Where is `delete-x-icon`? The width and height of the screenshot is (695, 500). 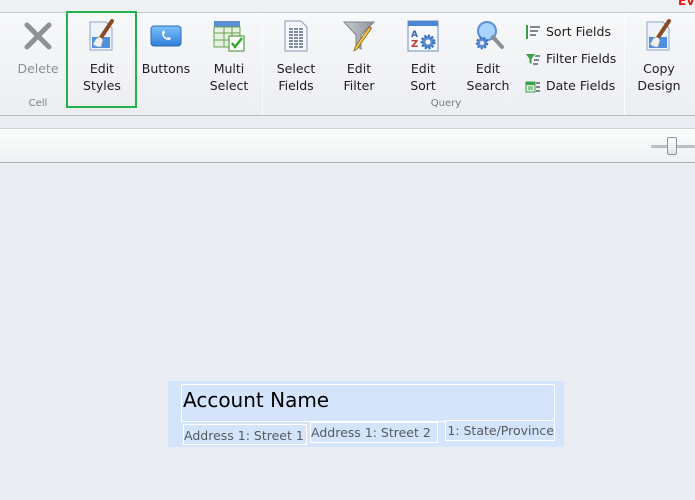
delete-x-icon is located at coordinates (38, 36).